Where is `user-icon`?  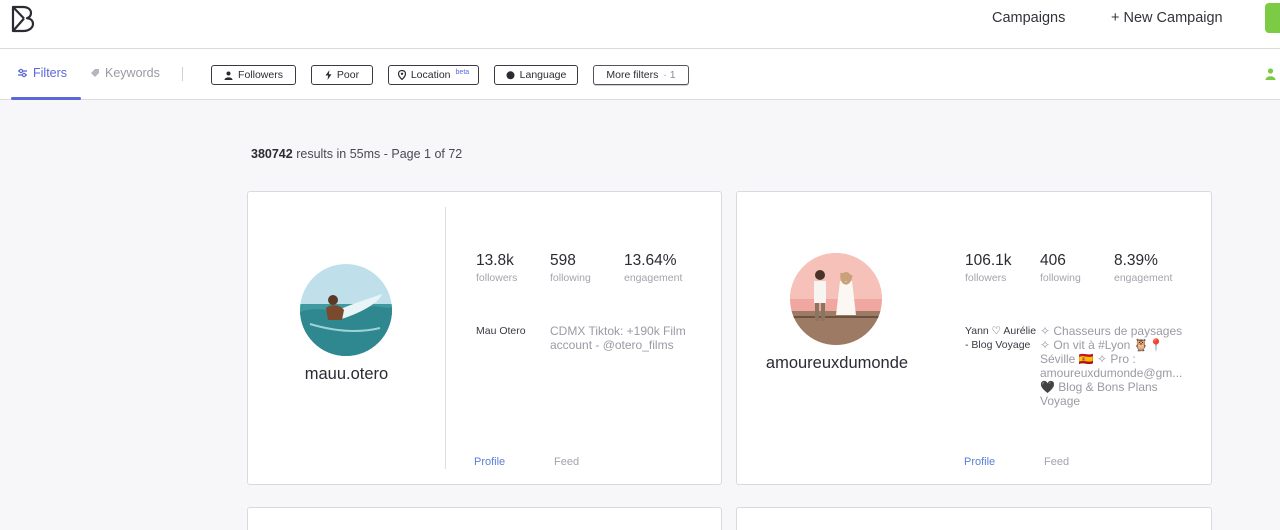 user-icon is located at coordinates (1270, 74).